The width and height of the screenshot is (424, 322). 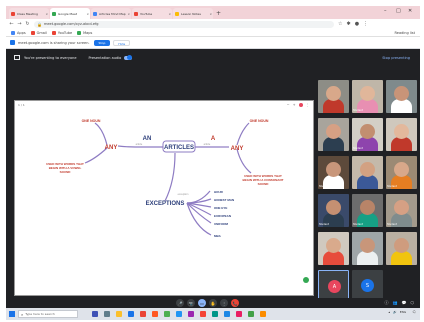 What do you see at coordinates (198, 197) in the screenshot?
I see `link-exc-hour` at bounding box center [198, 197].